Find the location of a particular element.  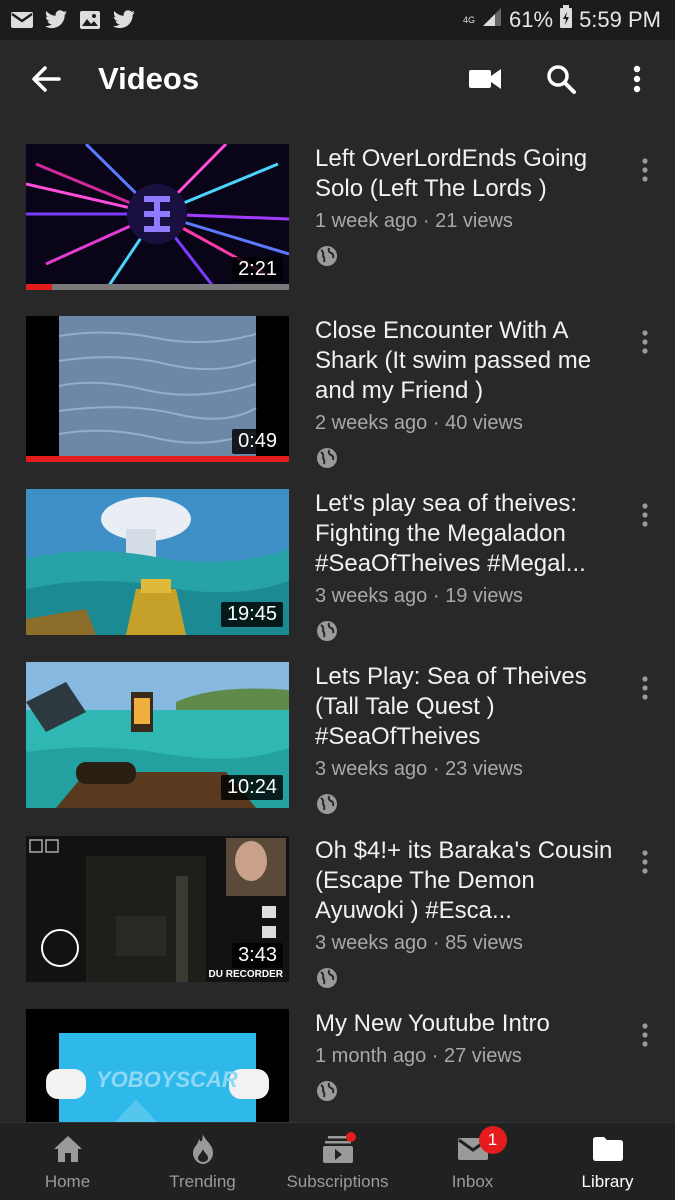

upload-age: 1 week ago is located at coordinates (366, 221).